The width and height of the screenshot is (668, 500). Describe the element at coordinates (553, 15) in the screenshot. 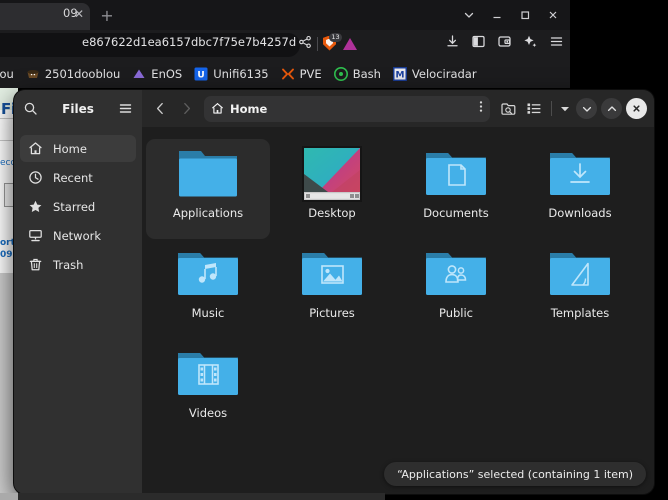

I see `close-icon` at that location.